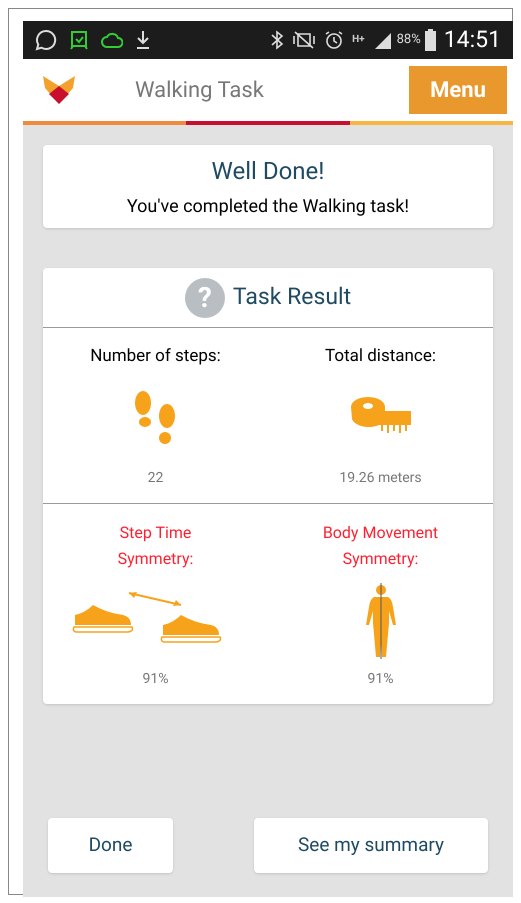 The height and width of the screenshot is (903, 521). What do you see at coordinates (156, 418) in the screenshot?
I see `footprints-icon` at bounding box center [156, 418].